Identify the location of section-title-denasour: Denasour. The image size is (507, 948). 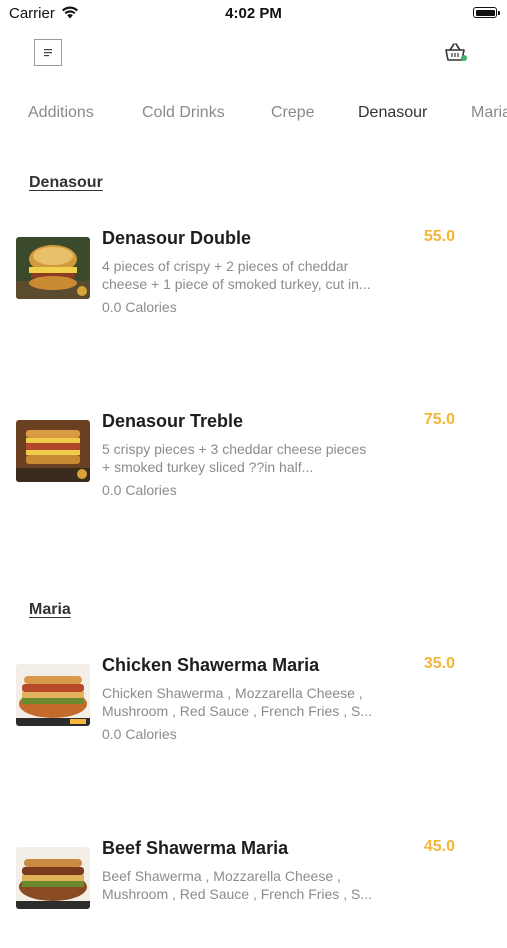
(66, 182).